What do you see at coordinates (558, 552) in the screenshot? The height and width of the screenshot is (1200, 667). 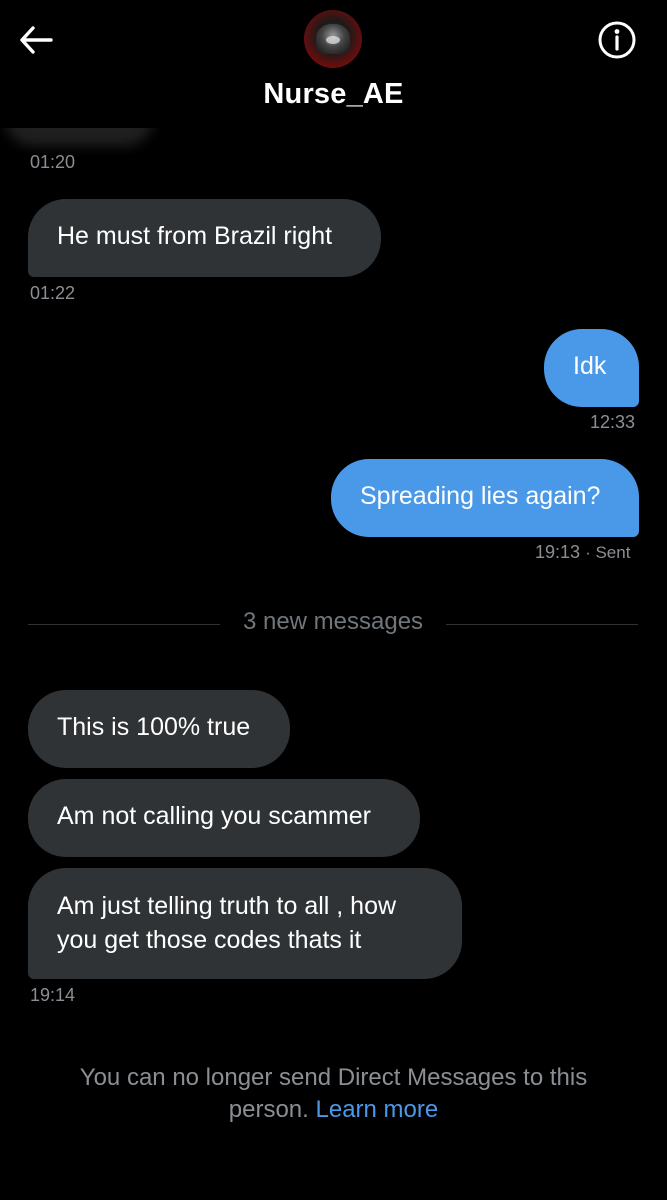 I see `message-time: 19:13` at bounding box center [558, 552].